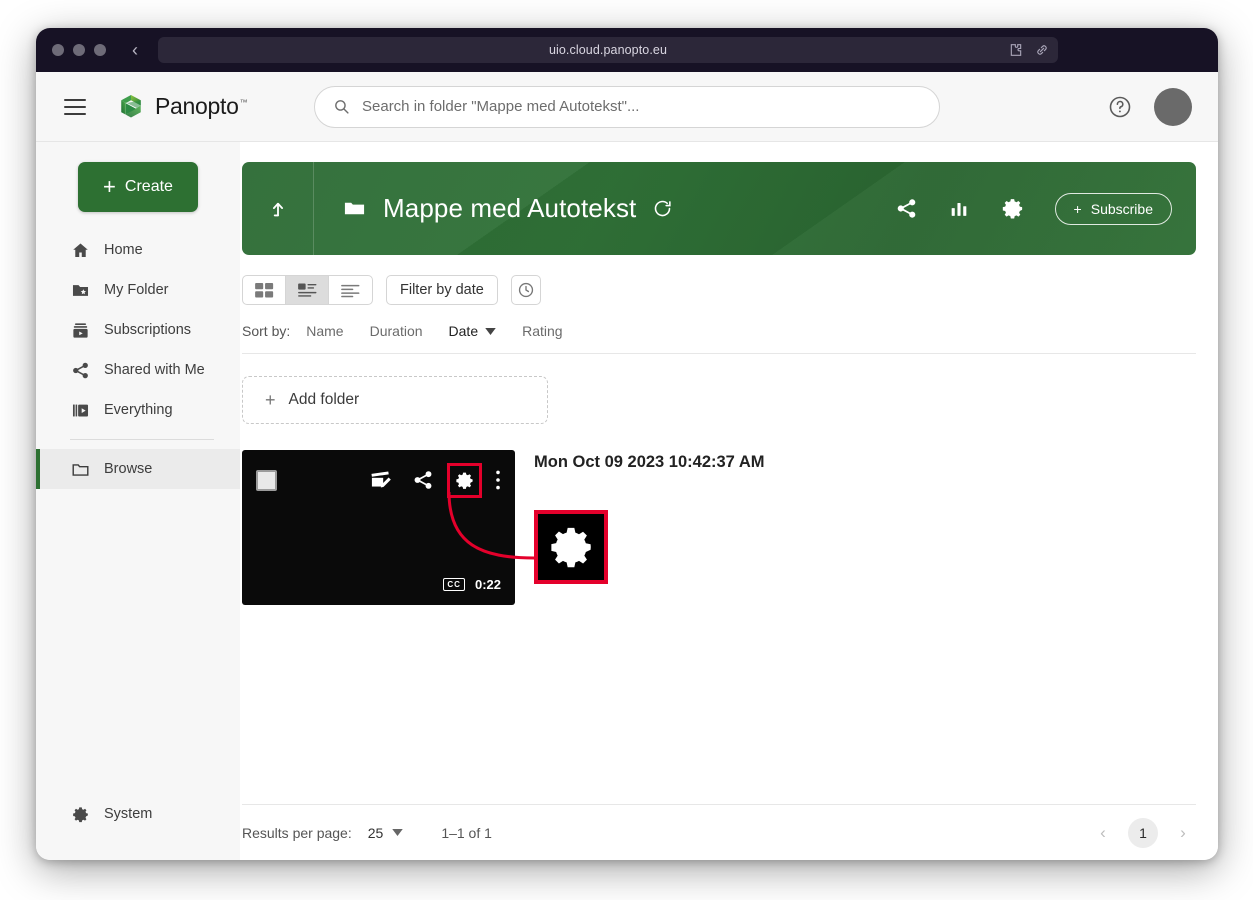 This screenshot has height=900, width=1253. I want to click on filter-by-date-label: Filter by date, so click(442, 290).